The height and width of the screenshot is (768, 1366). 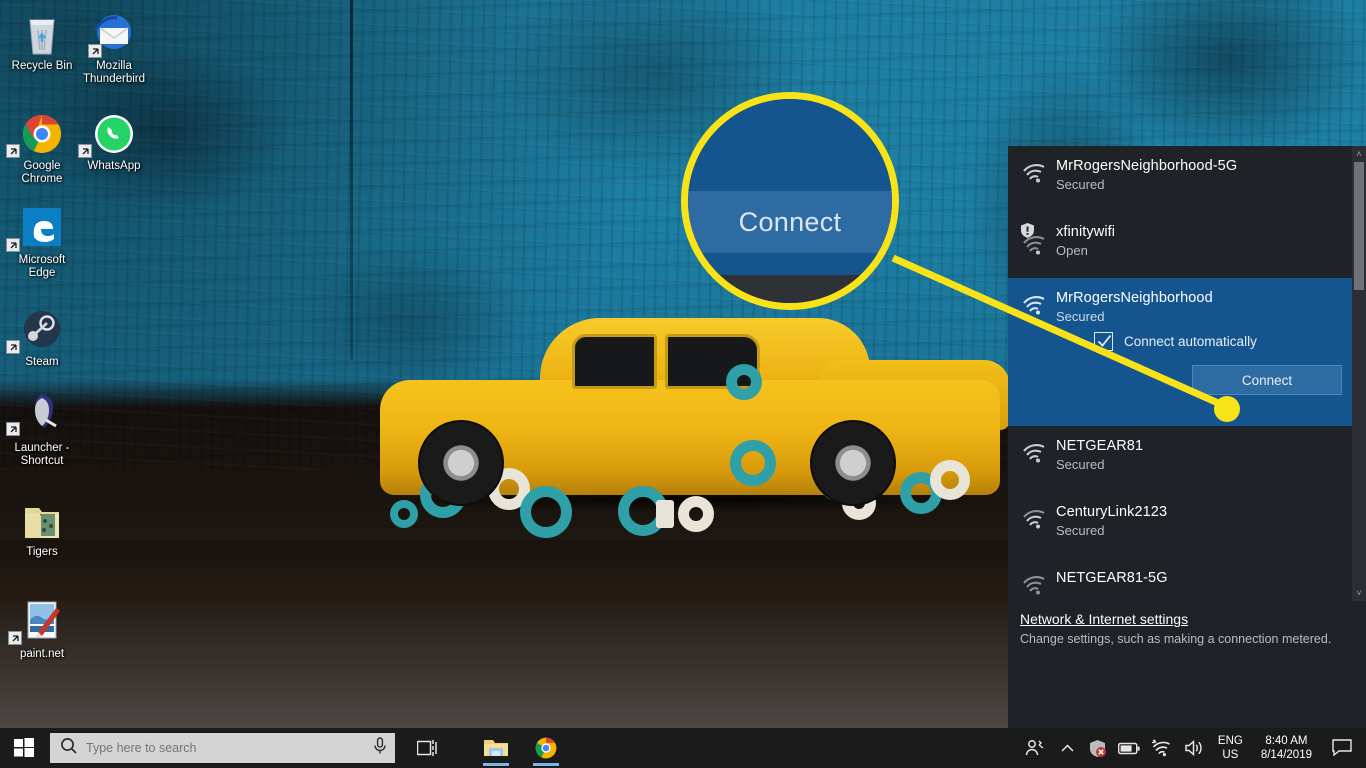 What do you see at coordinates (1359, 373) in the screenshot?
I see `network-list-scrollbar: ˄ ˅` at bounding box center [1359, 373].